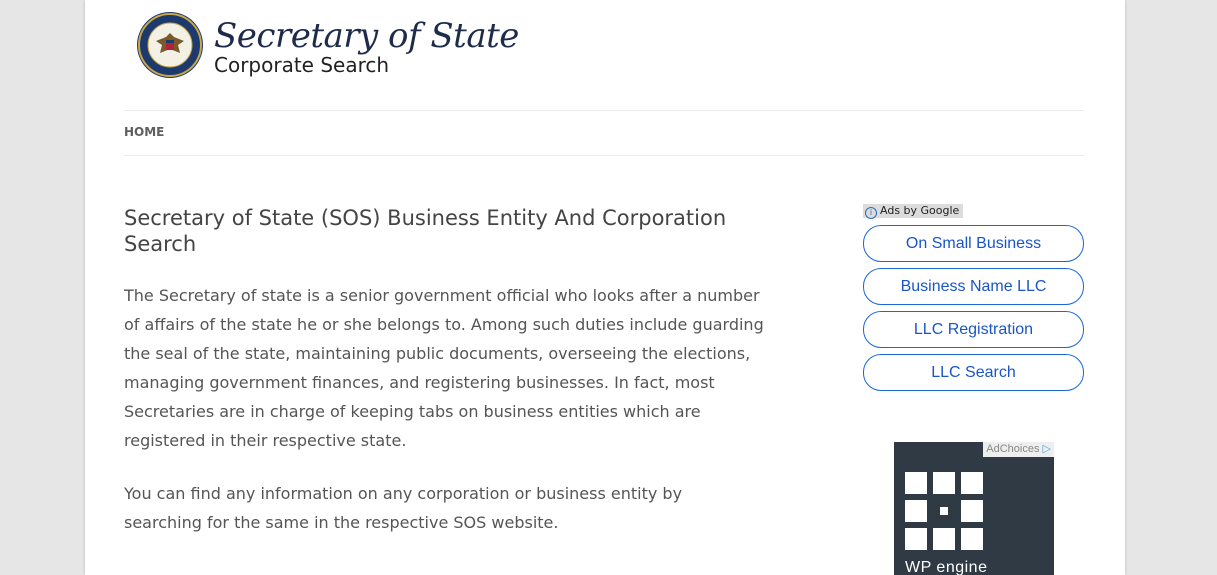 Image resolution: width=1217 pixels, height=575 pixels. I want to click on ad-link-business-name-llc: Business Name LLC, so click(973, 286).